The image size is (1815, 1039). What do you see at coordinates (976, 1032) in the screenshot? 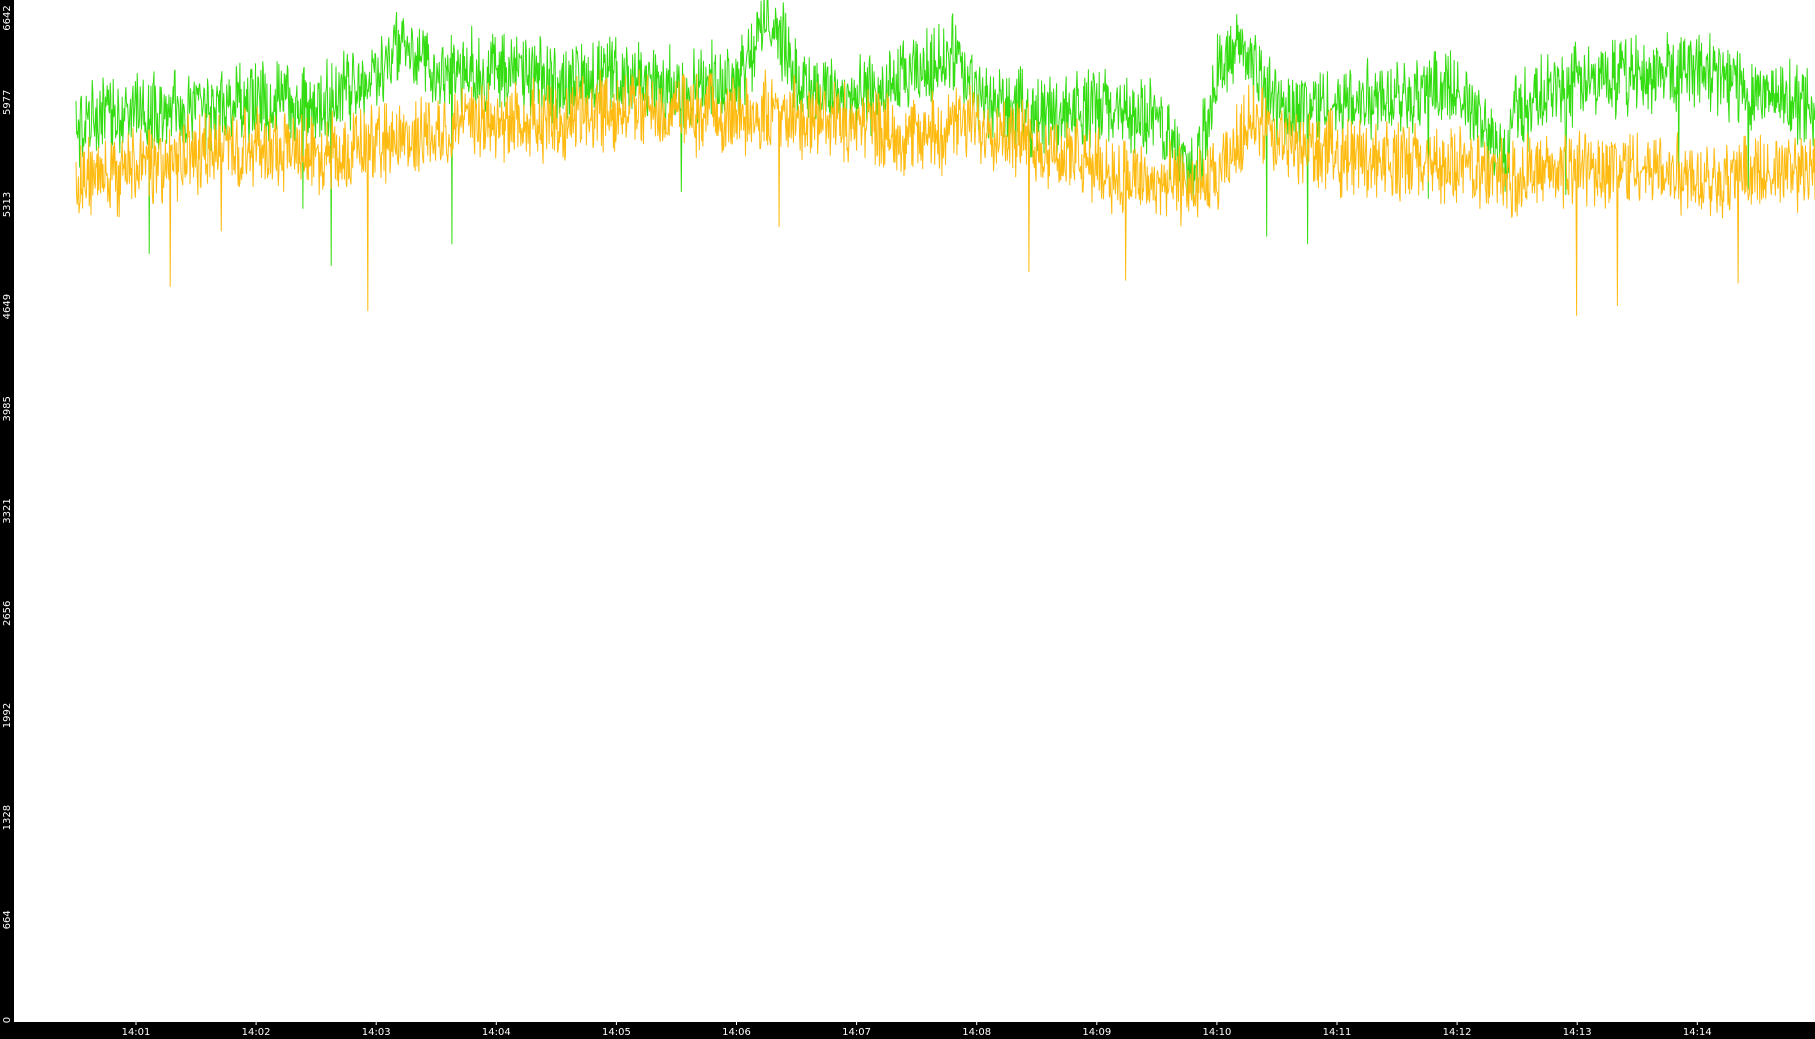
I see `x-tick-label: 14:08` at bounding box center [976, 1032].